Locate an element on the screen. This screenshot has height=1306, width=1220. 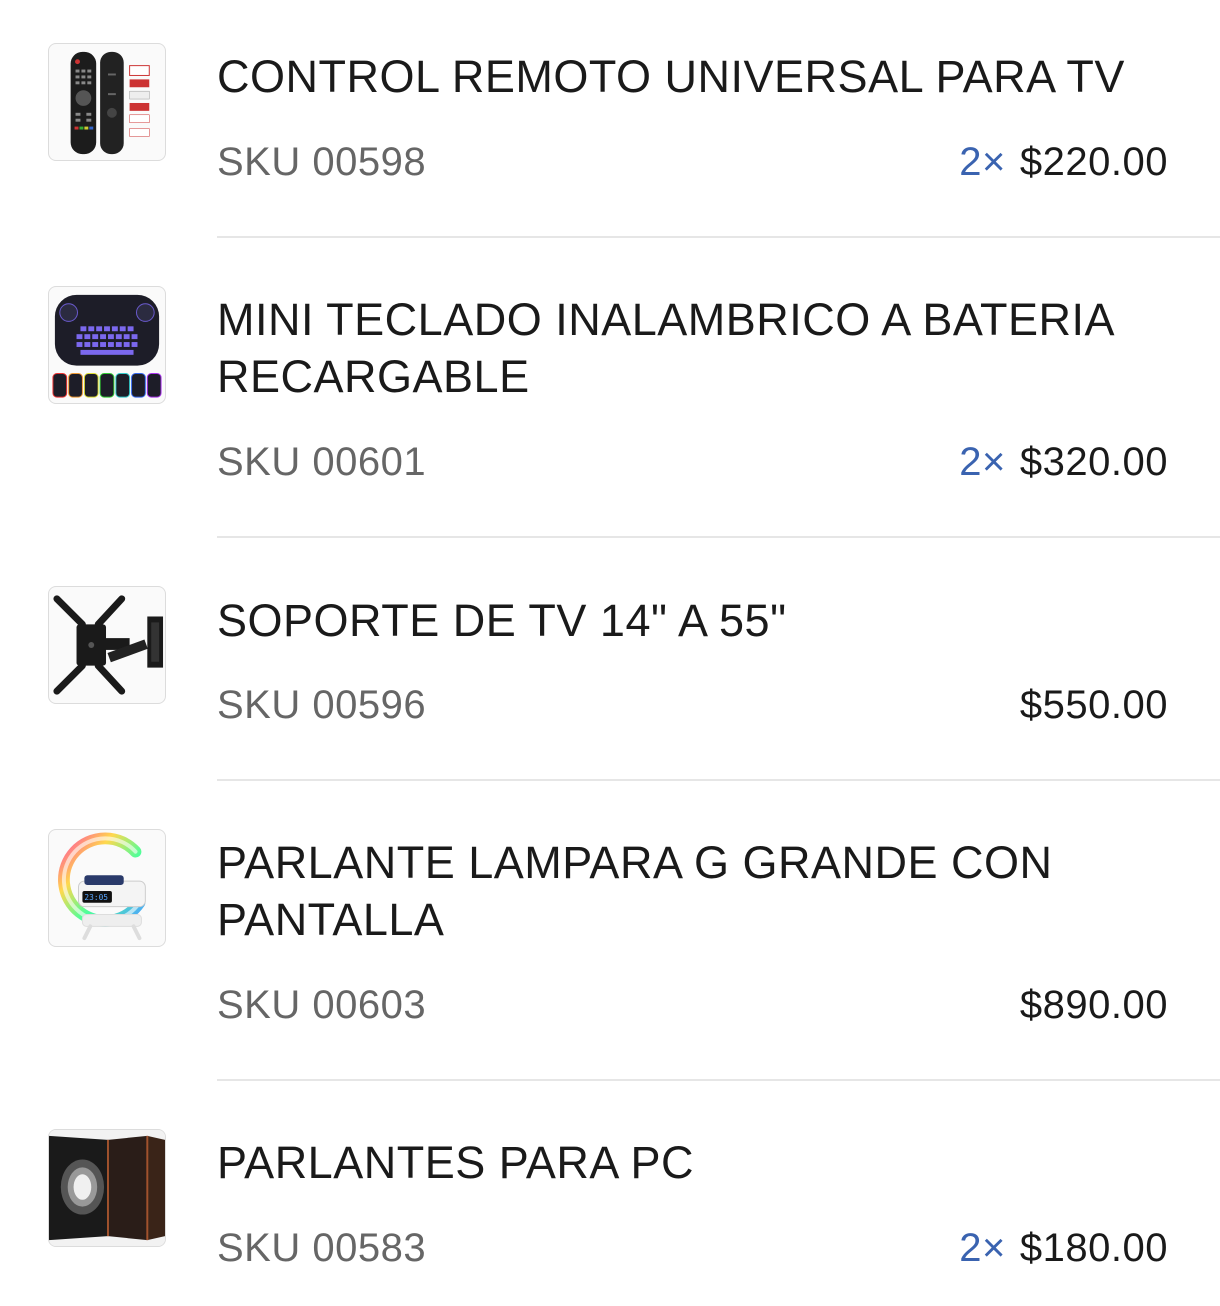
item-sku: SKU 00596 is located at coordinates (322, 705).